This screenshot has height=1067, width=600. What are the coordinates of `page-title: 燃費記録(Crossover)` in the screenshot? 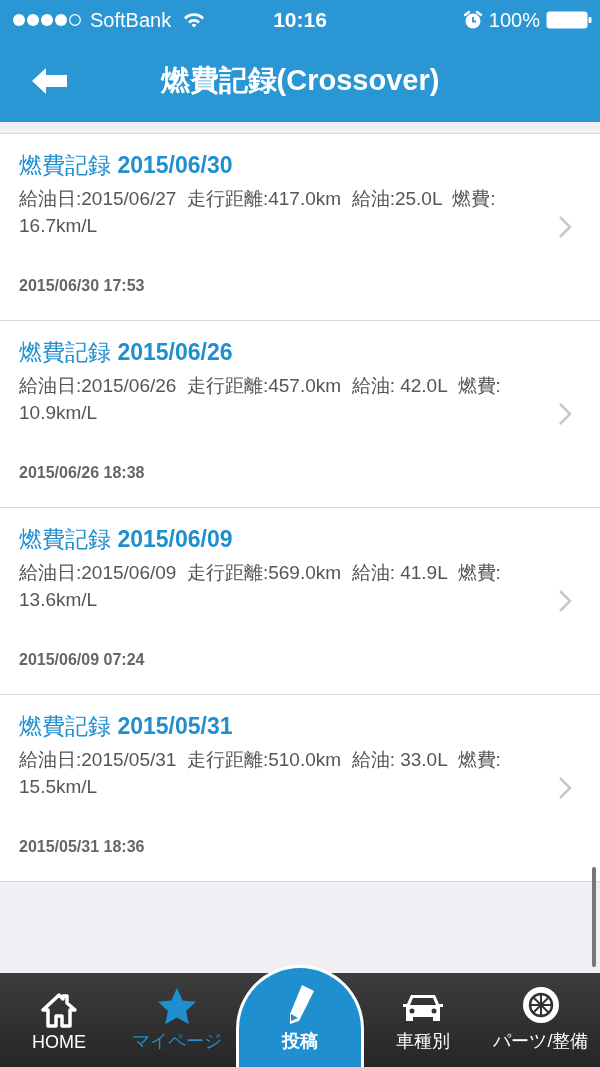 It's located at (300, 80).